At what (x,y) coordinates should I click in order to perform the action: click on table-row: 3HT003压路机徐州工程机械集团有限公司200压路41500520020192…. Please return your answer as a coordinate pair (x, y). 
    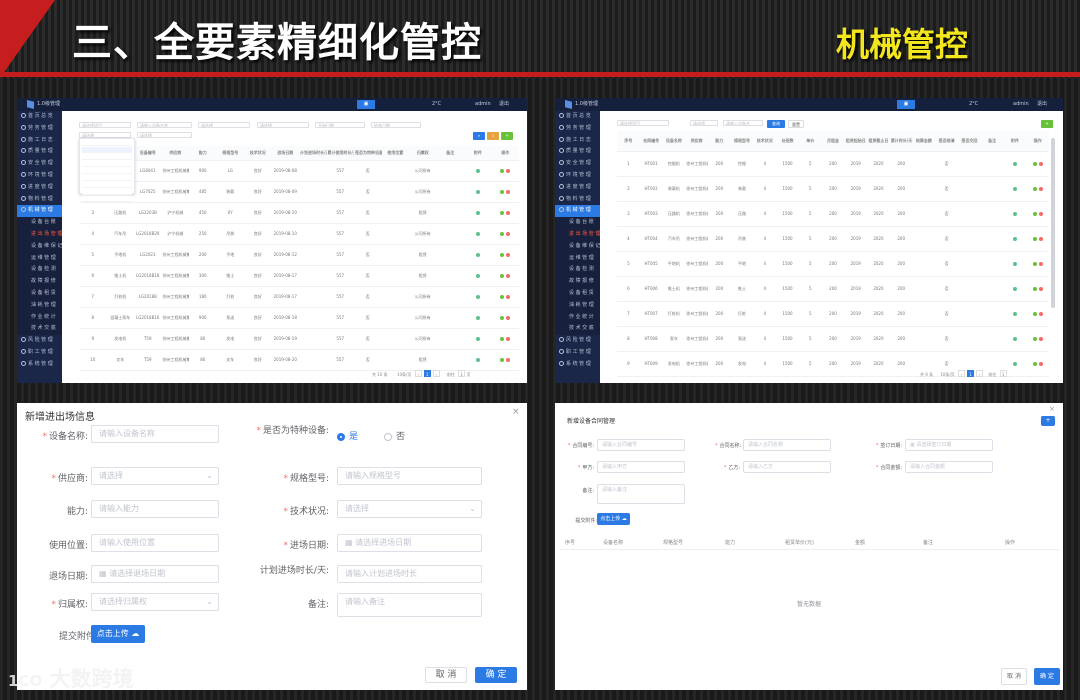
    Looking at the image, I should click on (833, 214).